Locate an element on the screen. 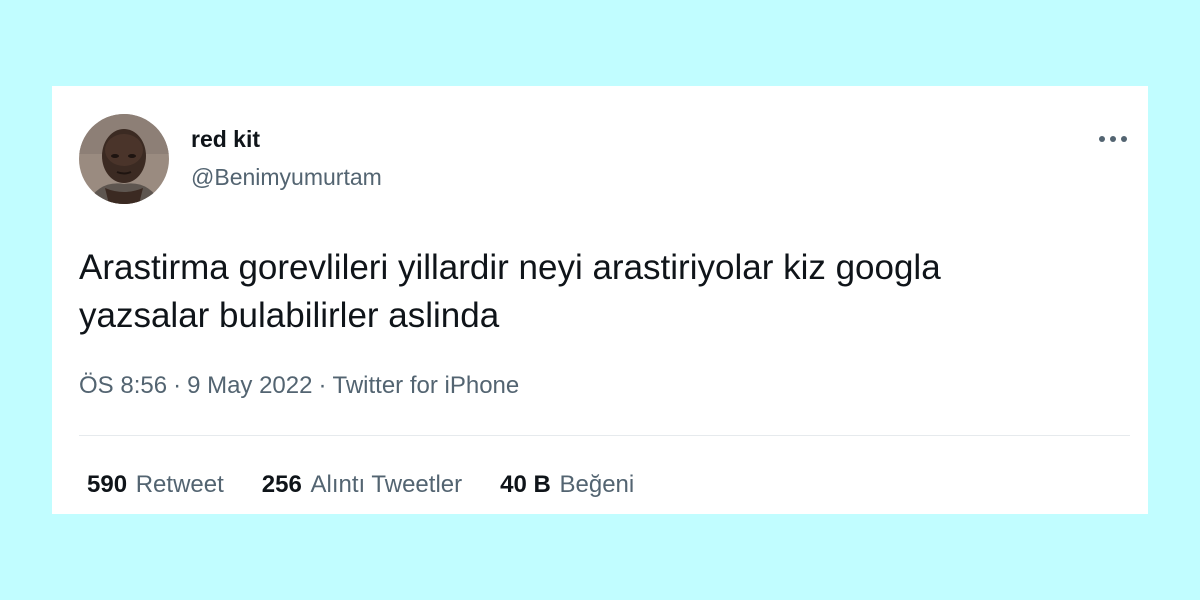  likes-stat: 40 B Beğeni is located at coordinates (567, 485).